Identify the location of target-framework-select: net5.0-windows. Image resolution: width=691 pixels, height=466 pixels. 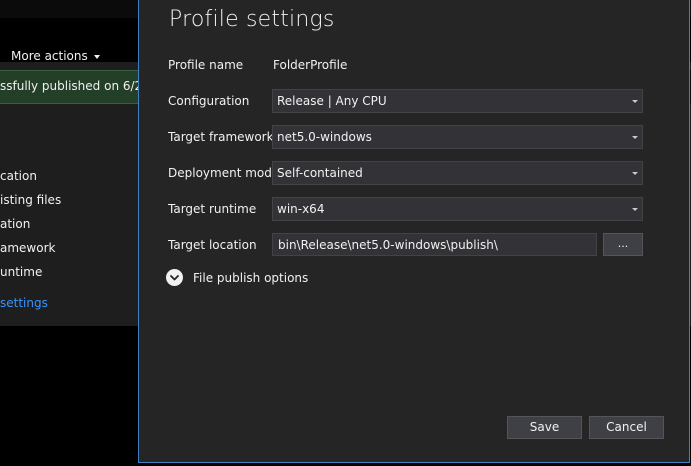
(457, 137).